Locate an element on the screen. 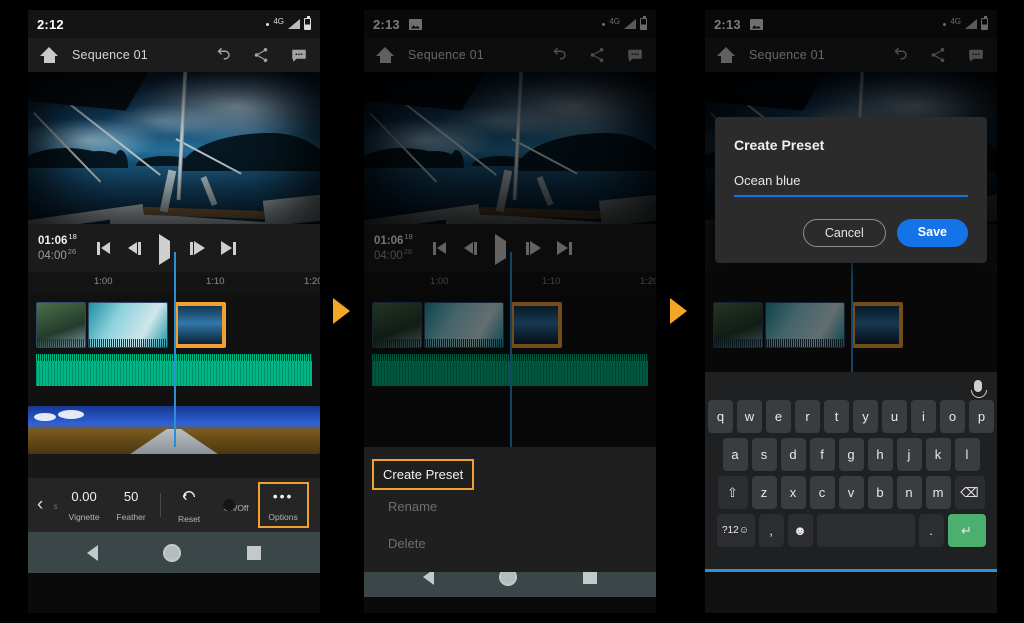 The image size is (1024, 623). ruler-tick: 1:00 is located at coordinates (103, 281).